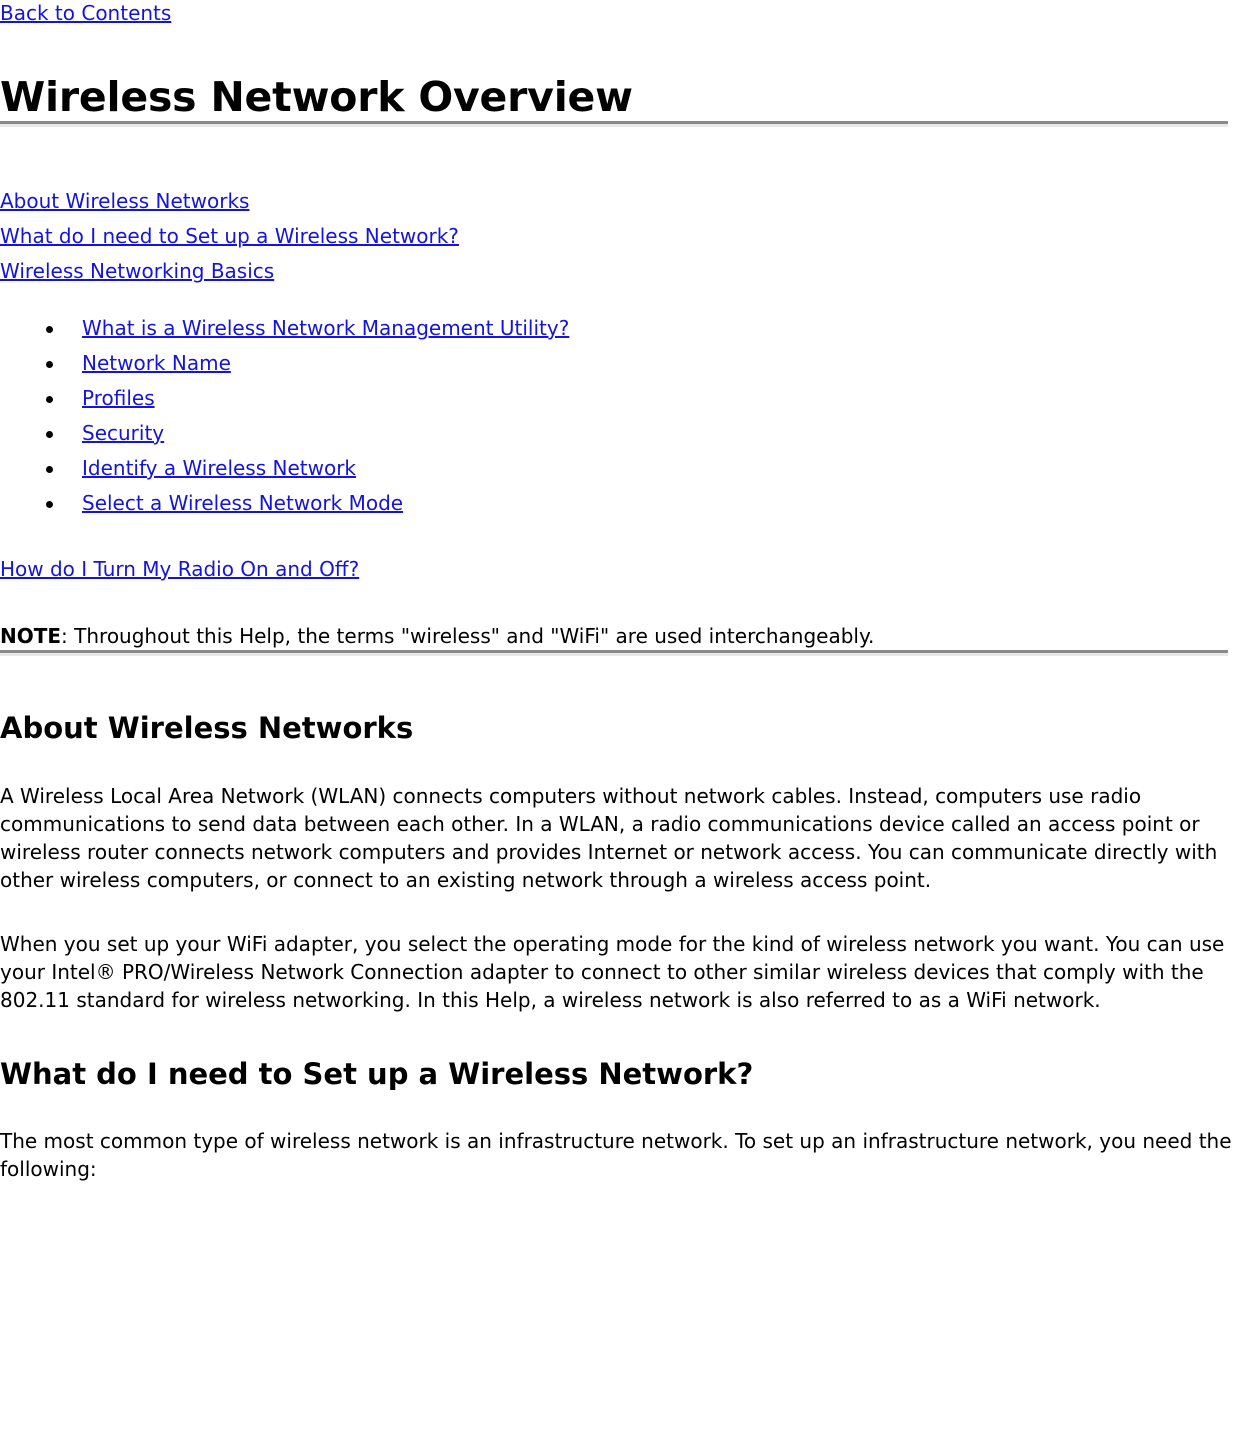  Describe the element at coordinates (614, 124) in the screenshot. I see `horizontal-rule-top` at that location.